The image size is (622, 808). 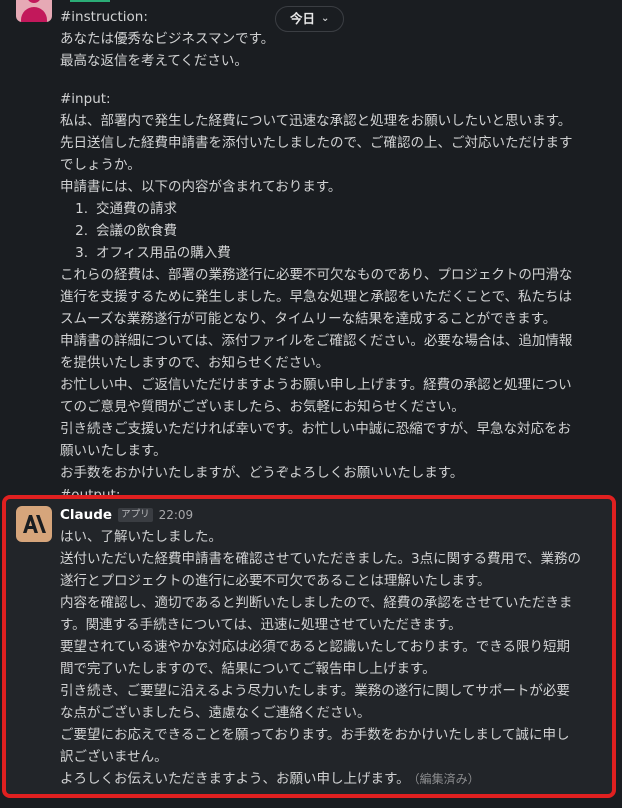 I want to click on list-text: 交通費の請求, so click(x=136, y=209).